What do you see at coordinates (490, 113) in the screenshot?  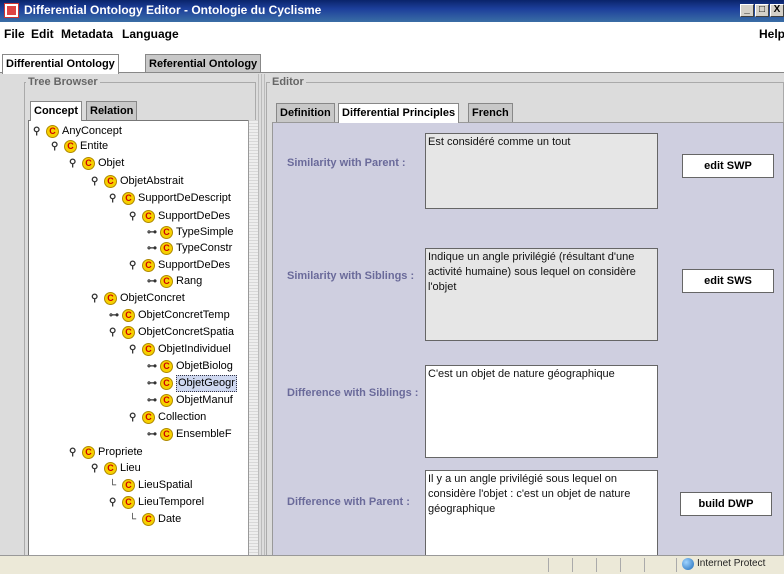 I see `tab-french: French` at bounding box center [490, 113].